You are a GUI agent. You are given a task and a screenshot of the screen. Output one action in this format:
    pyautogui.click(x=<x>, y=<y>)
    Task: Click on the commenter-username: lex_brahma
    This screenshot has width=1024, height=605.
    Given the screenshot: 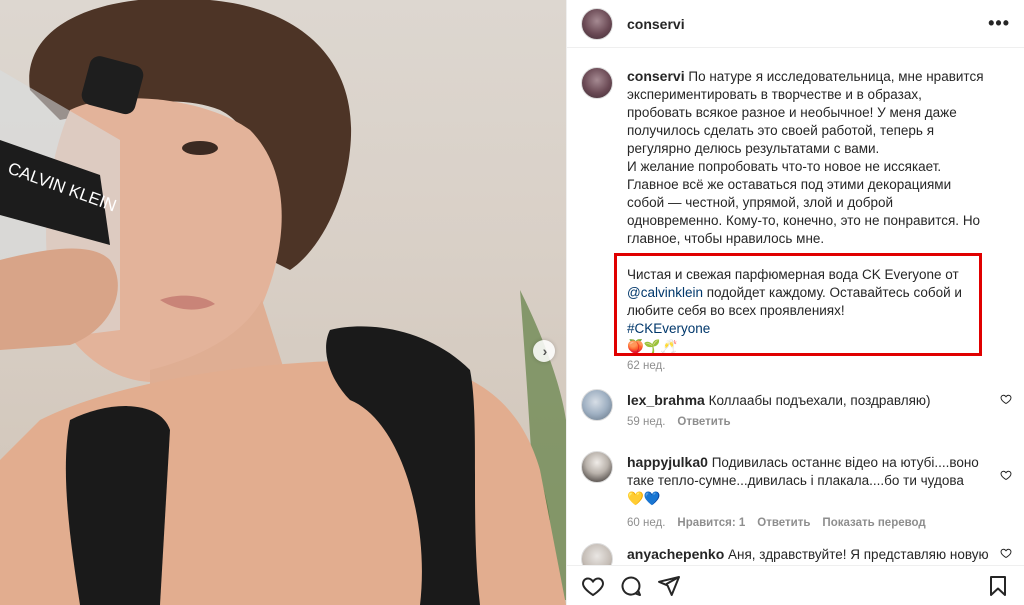 What is the action you would take?
    pyautogui.click(x=666, y=400)
    